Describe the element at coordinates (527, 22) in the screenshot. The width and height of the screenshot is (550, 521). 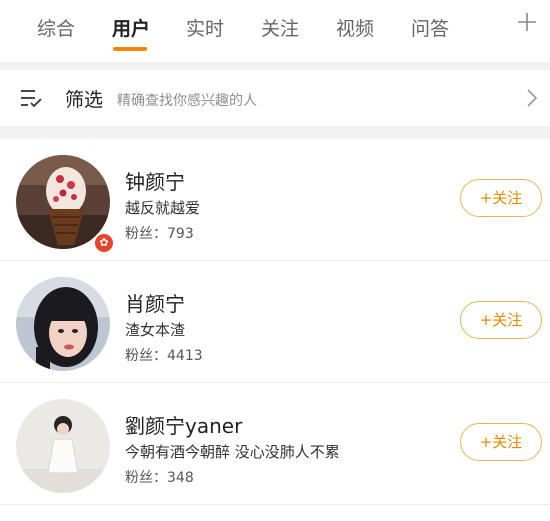
I see `plus-icon` at that location.